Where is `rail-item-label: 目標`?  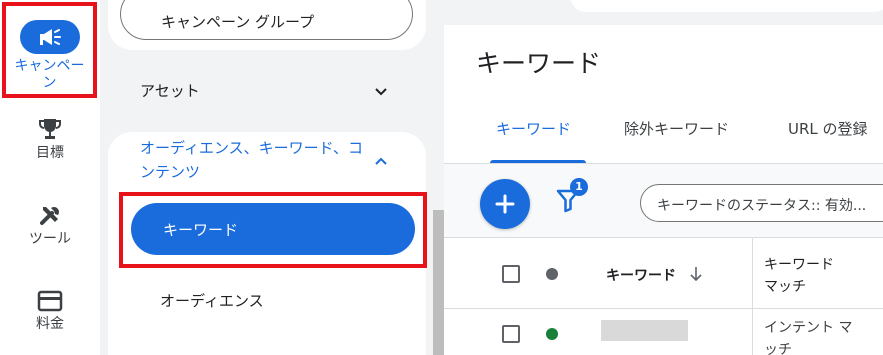 rail-item-label: 目標 is located at coordinates (50, 153).